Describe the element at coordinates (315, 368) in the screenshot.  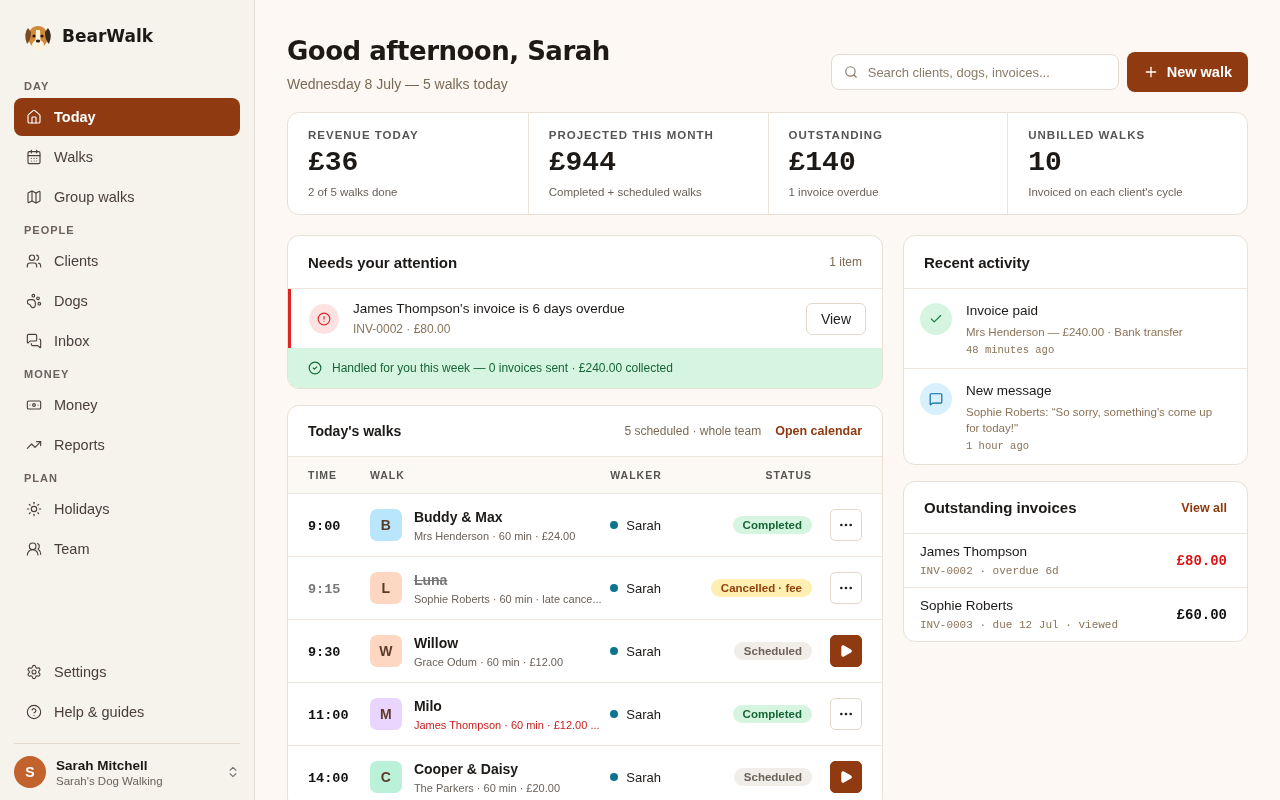
I see `check-circle-icon` at that location.